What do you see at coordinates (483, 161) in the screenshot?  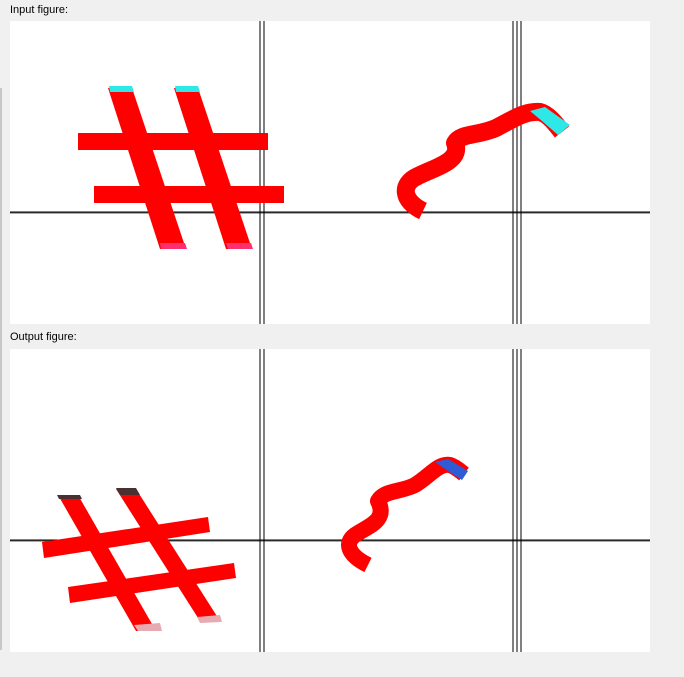 I see `input-brace-symbol` at bounding box center [483, 161].